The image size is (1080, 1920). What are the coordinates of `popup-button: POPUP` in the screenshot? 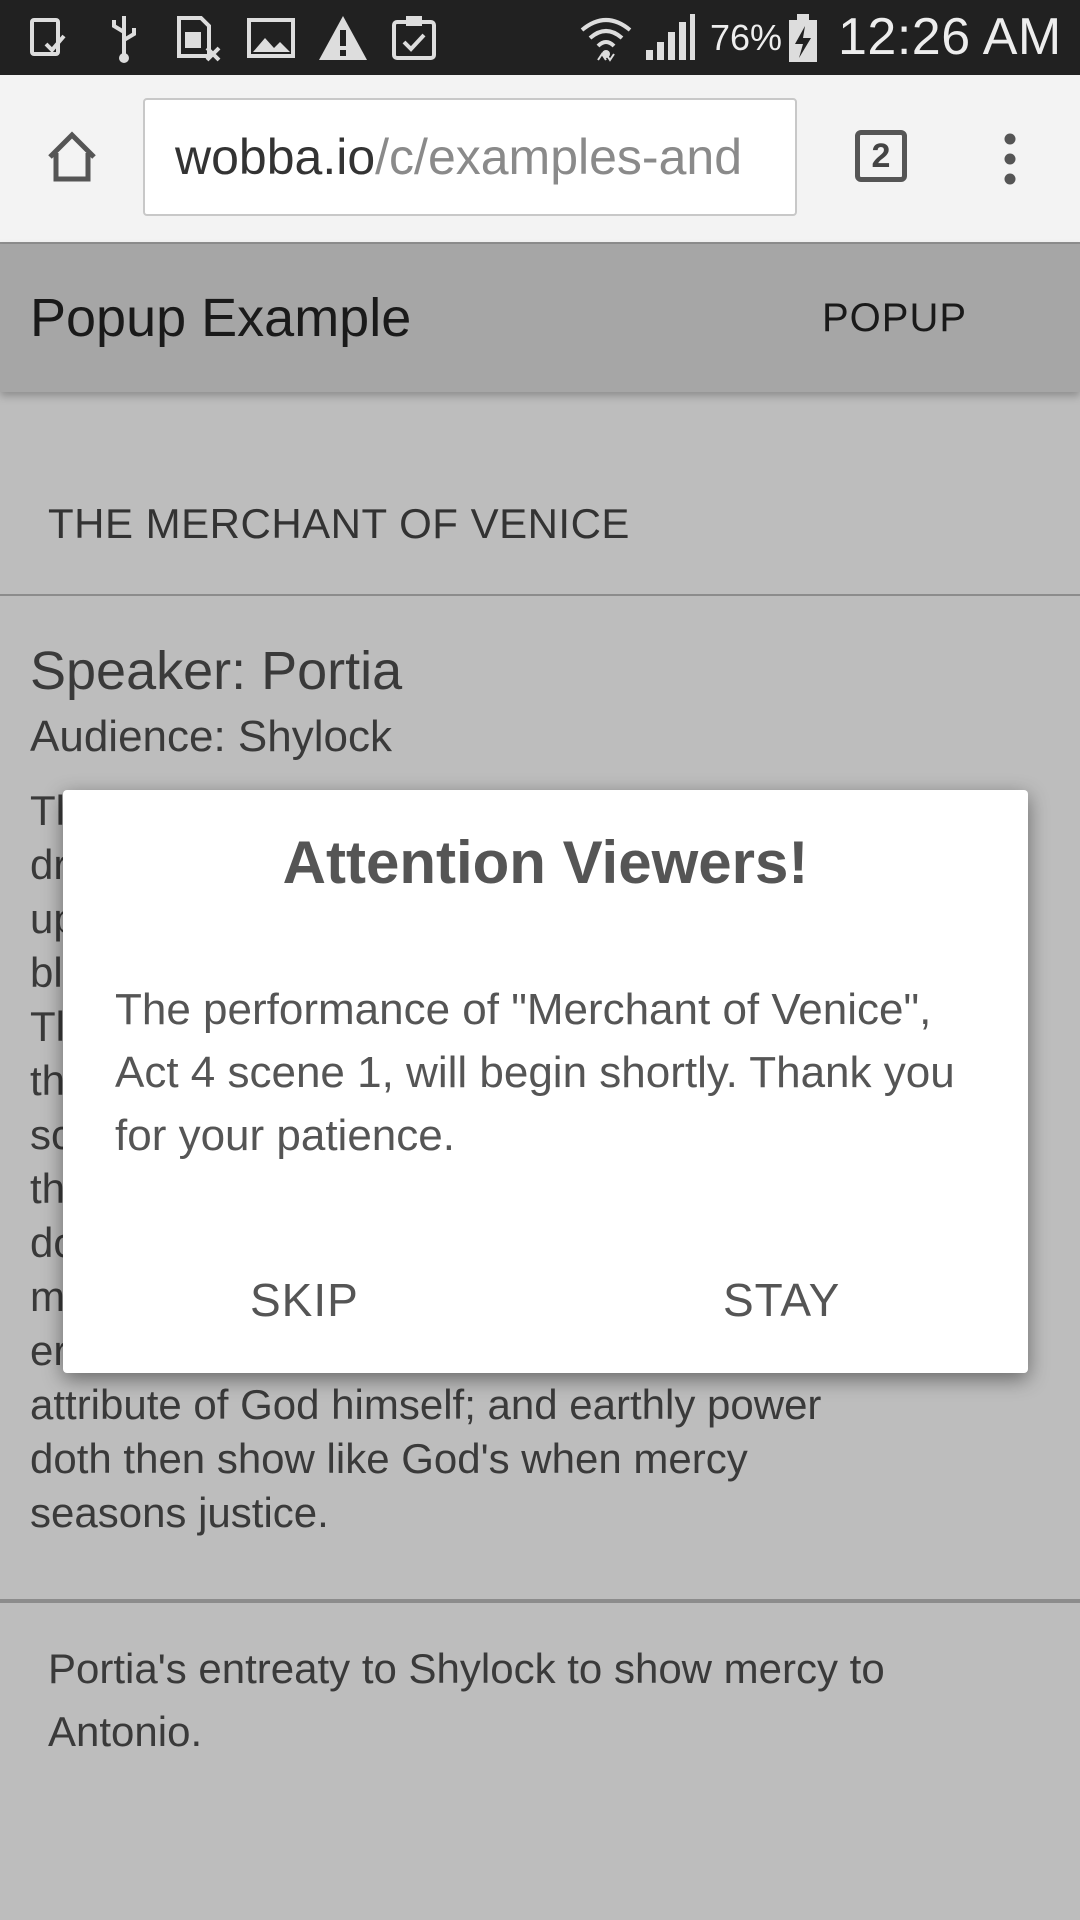 It's located at (894, 318).